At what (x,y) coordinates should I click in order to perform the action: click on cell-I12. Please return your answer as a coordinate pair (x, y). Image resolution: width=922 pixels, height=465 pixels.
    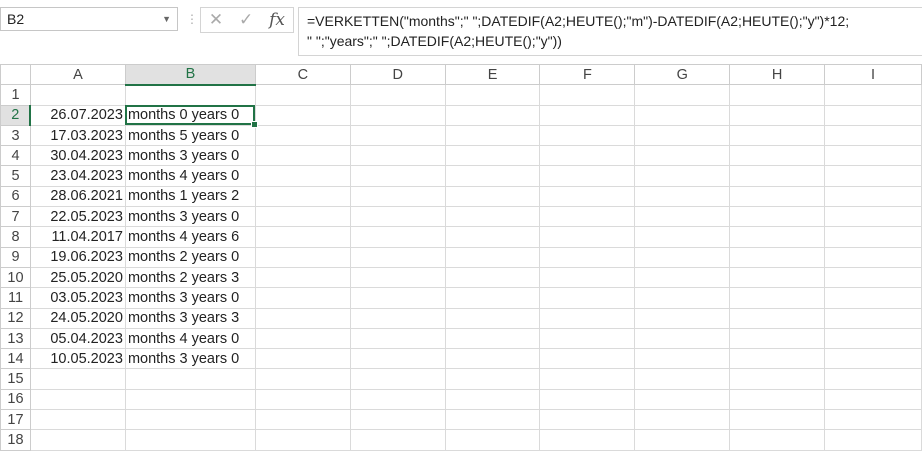
    Looking at the image, I should click on (873, 318).